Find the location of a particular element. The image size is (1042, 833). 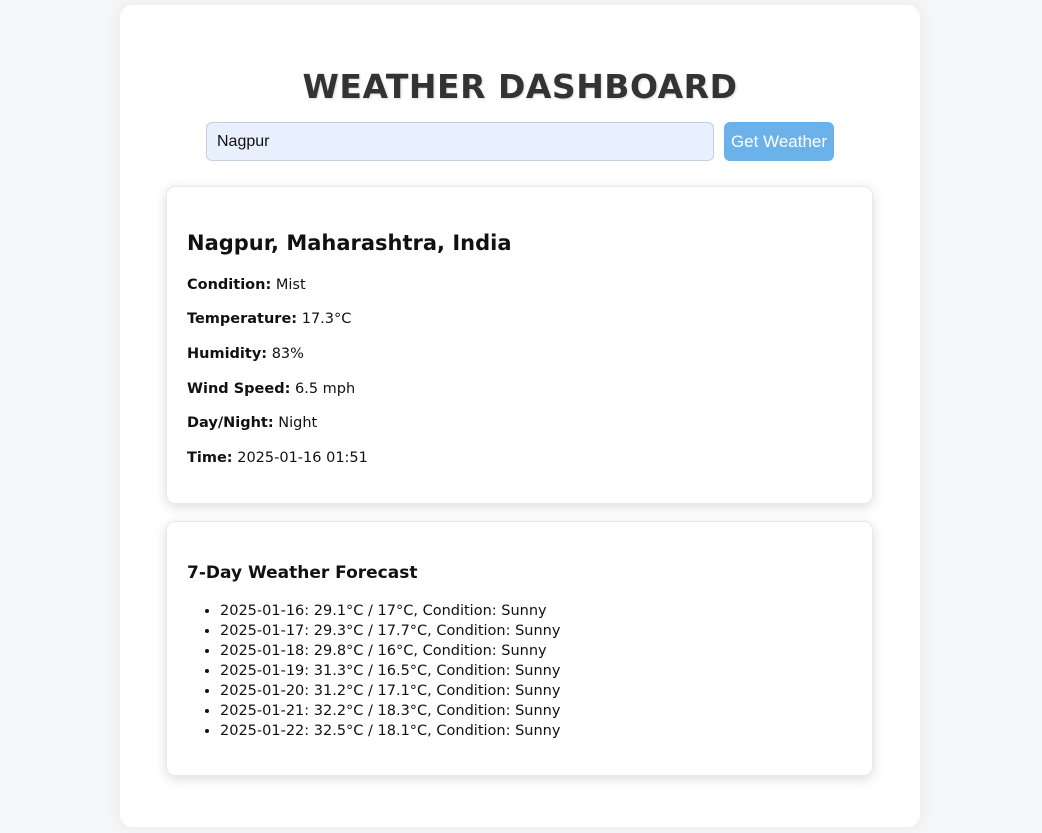

wind-speed-value: 6.5 mph is located at coordinates (325, 389).